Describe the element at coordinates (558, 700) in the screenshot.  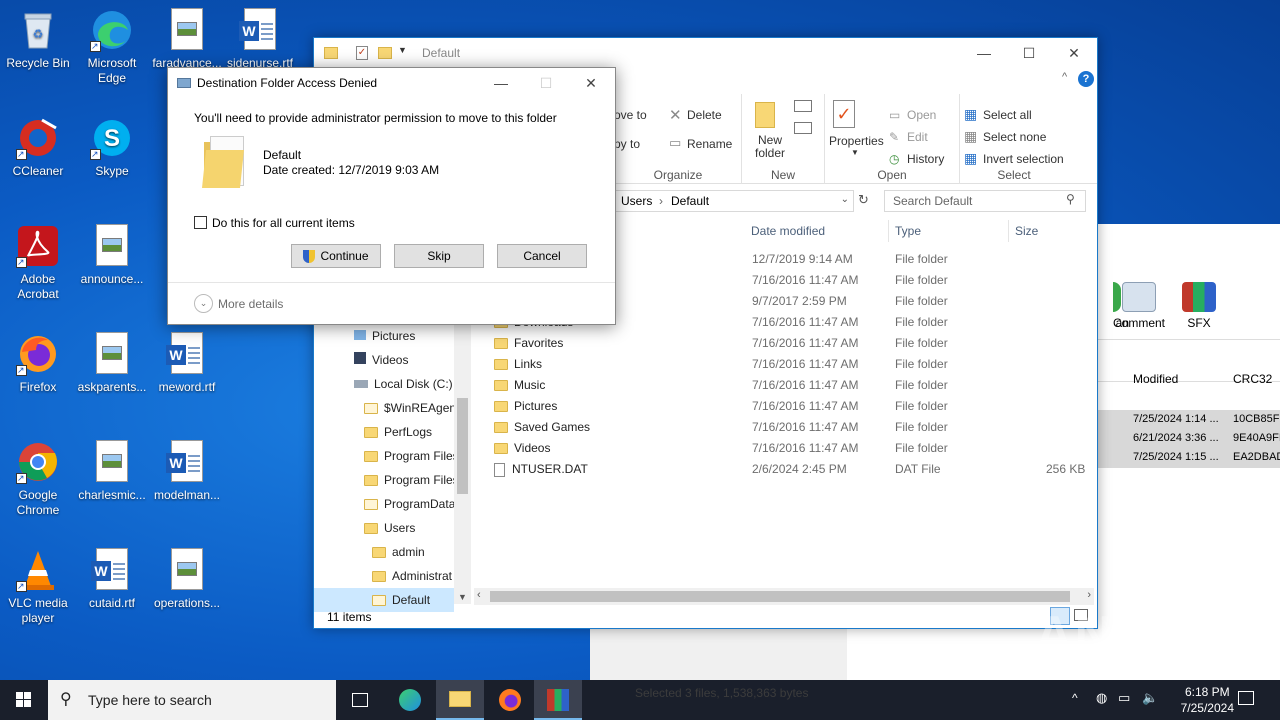
I see `taskbar-winrar` at that location.